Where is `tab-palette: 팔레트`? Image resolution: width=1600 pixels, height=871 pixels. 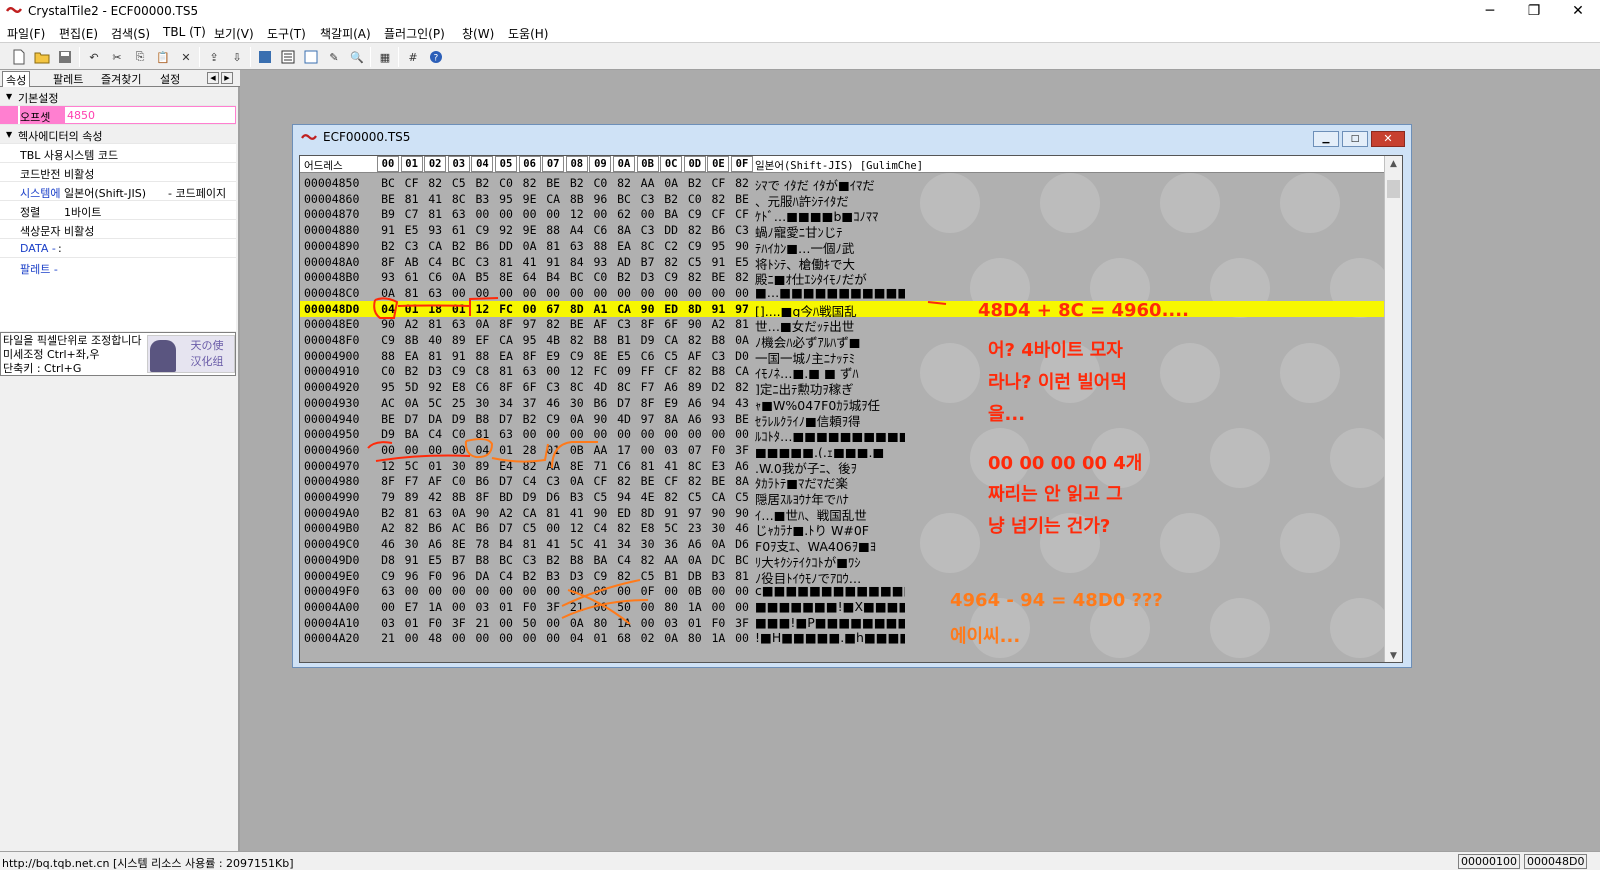 tab-palette: 팔레트 is located at coordinates (68, 79).